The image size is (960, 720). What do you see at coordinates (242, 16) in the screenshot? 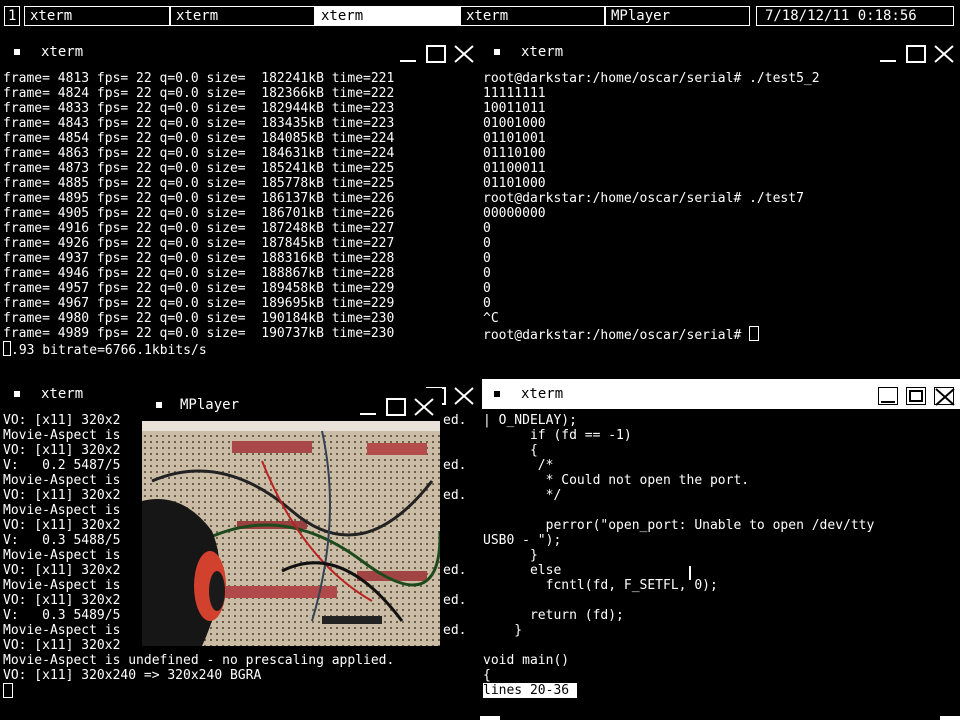
I see `task-xterm-2: xterm` at bounding box center [242, 16].